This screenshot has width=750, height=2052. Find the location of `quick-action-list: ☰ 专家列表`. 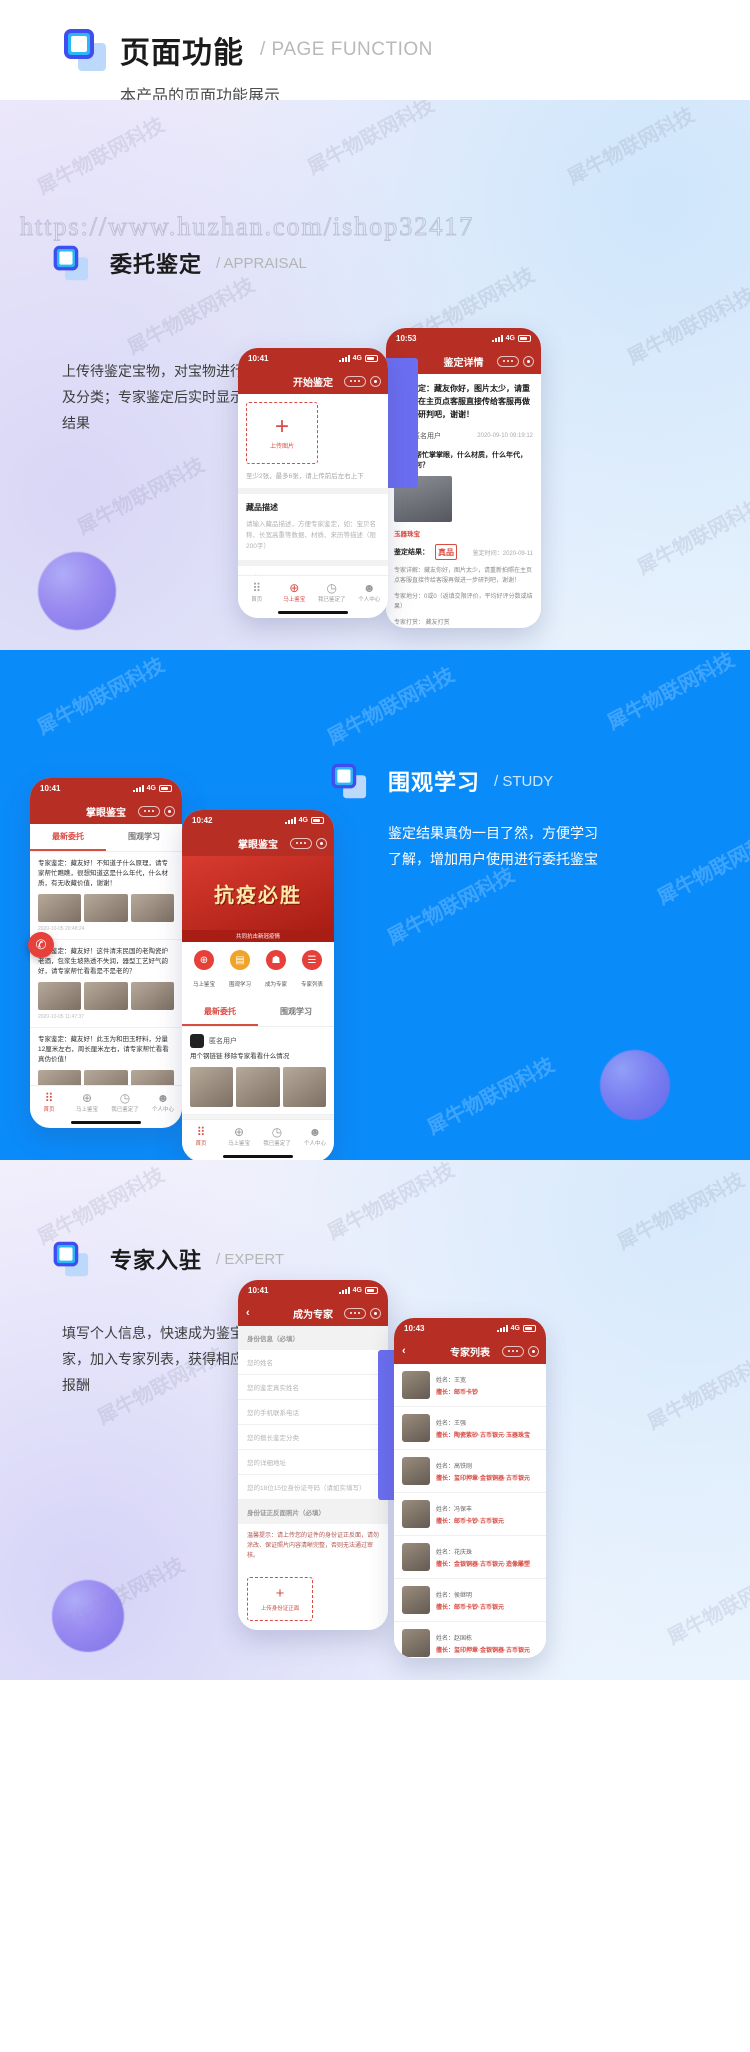

quick-action-list: ☰ 专家列表 is located at coordinates (312, 970).